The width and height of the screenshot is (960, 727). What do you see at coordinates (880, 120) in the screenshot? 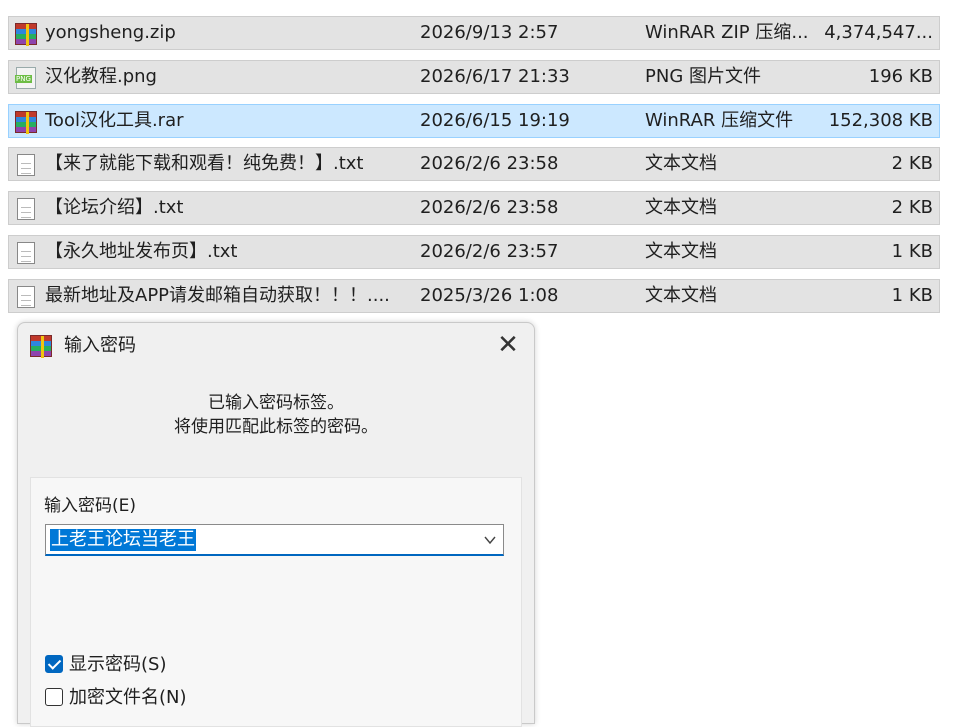
I see `file-size: 152,308 KB` at bounding box center [880, 120].